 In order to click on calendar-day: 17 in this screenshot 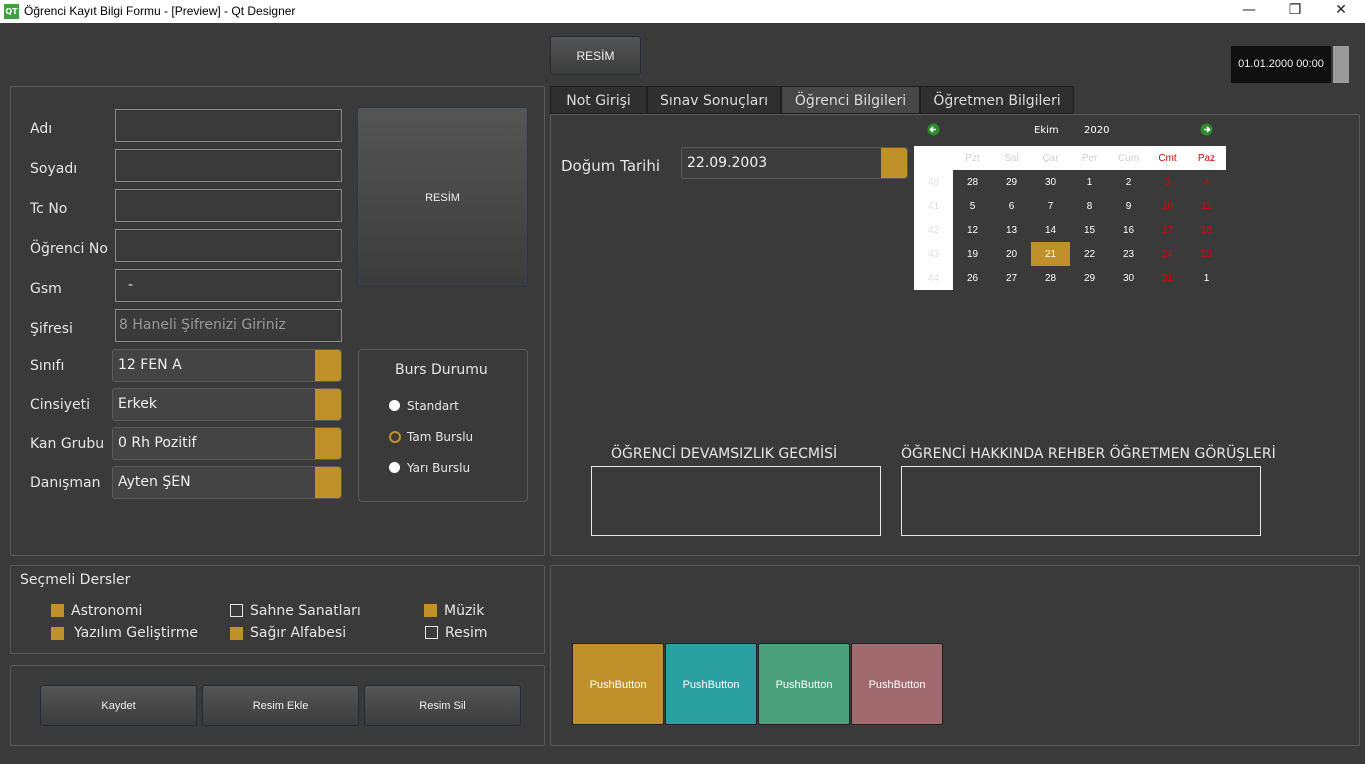, I will do `click(1167, 230)`.